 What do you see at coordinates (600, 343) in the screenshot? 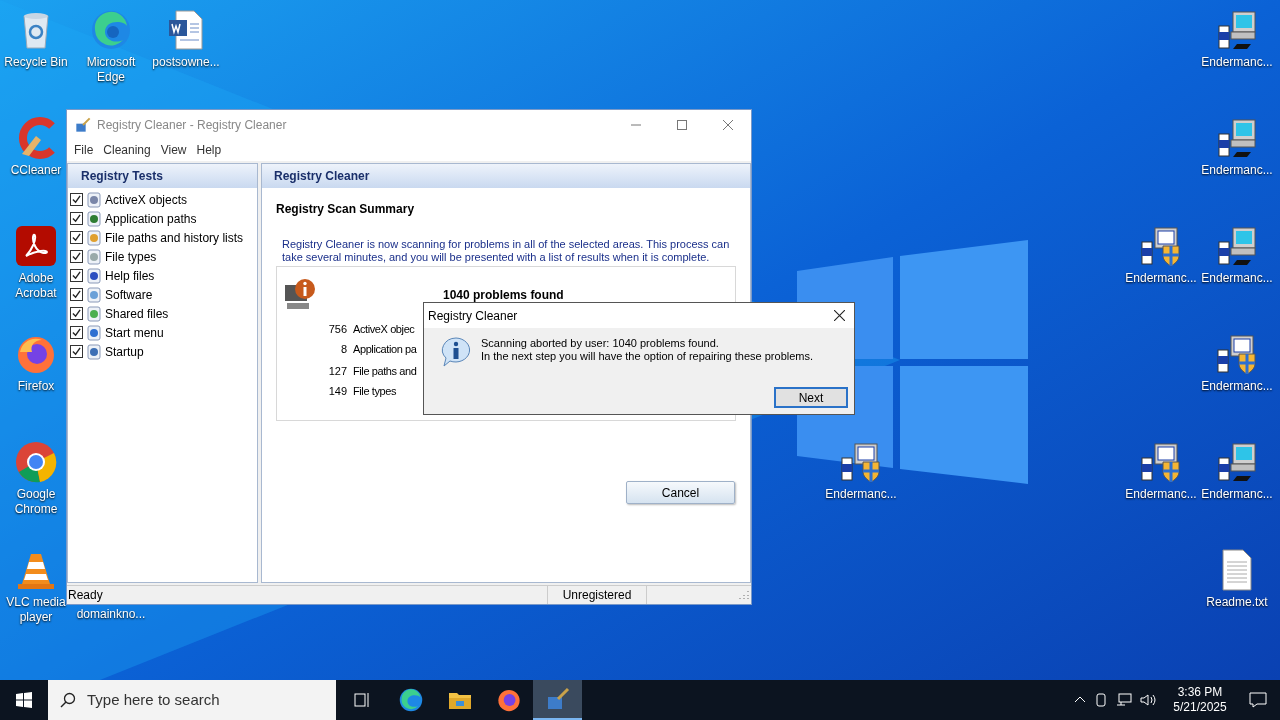
I see `dialog-message: Scanning aborted by user: 1040 problems found.` at bounding box center [600, 343].